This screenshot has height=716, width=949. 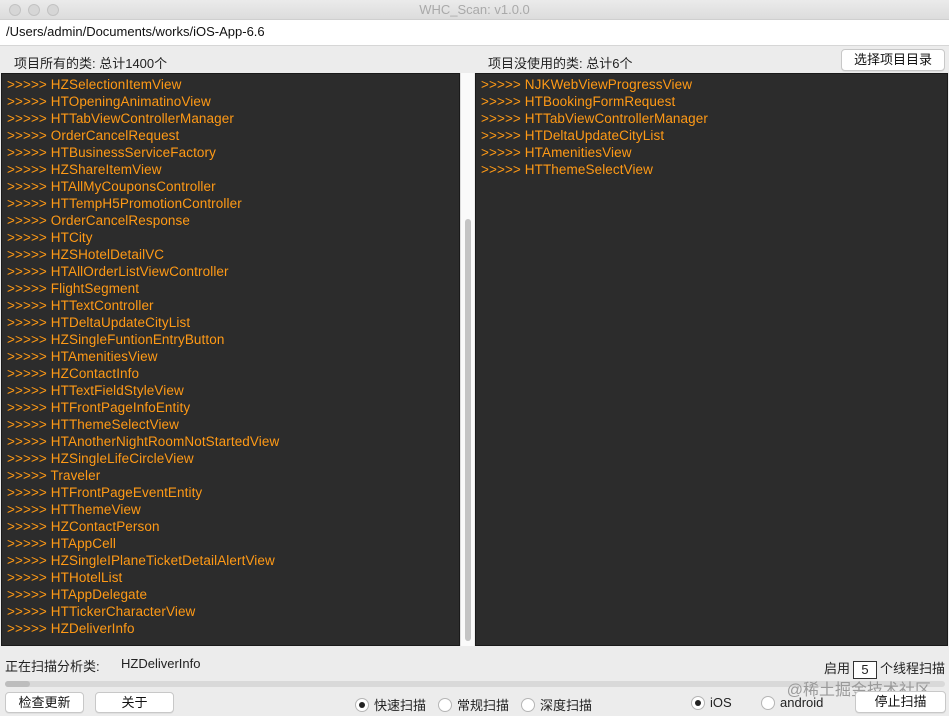 What do you see at coordinates (233, 475) in the screenshot?
I see `class-list-item: >>>>> Traveler` at bounding box center [233, 475].